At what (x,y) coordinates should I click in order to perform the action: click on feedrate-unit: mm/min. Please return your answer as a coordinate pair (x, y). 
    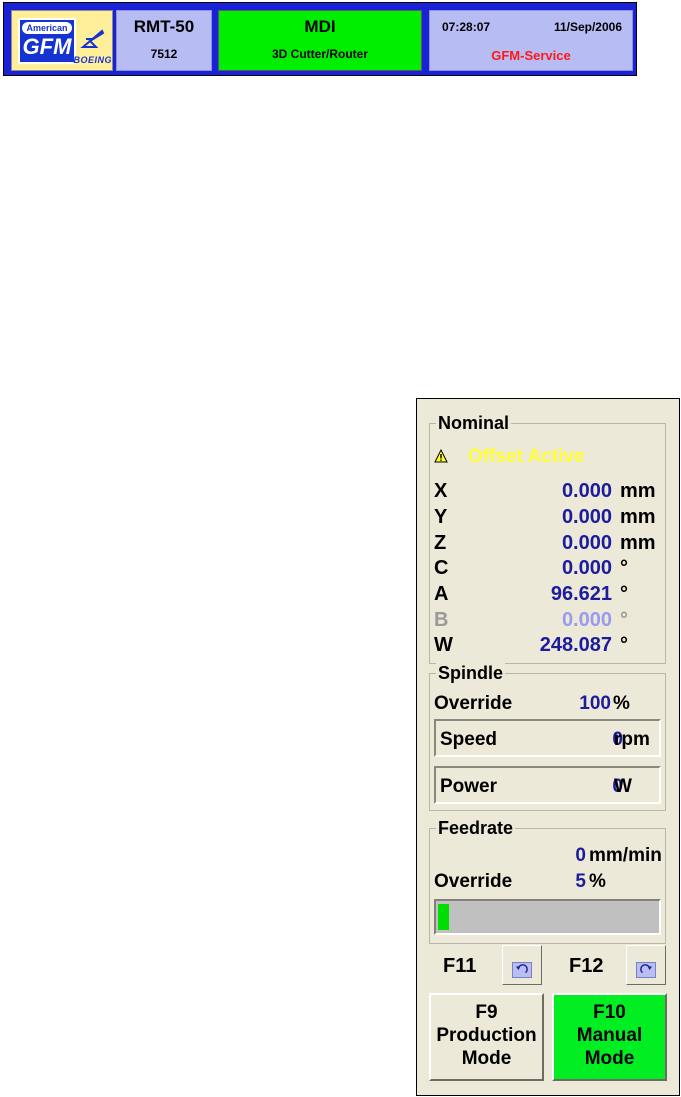
    Looking at the image, I should click on (625, 855).